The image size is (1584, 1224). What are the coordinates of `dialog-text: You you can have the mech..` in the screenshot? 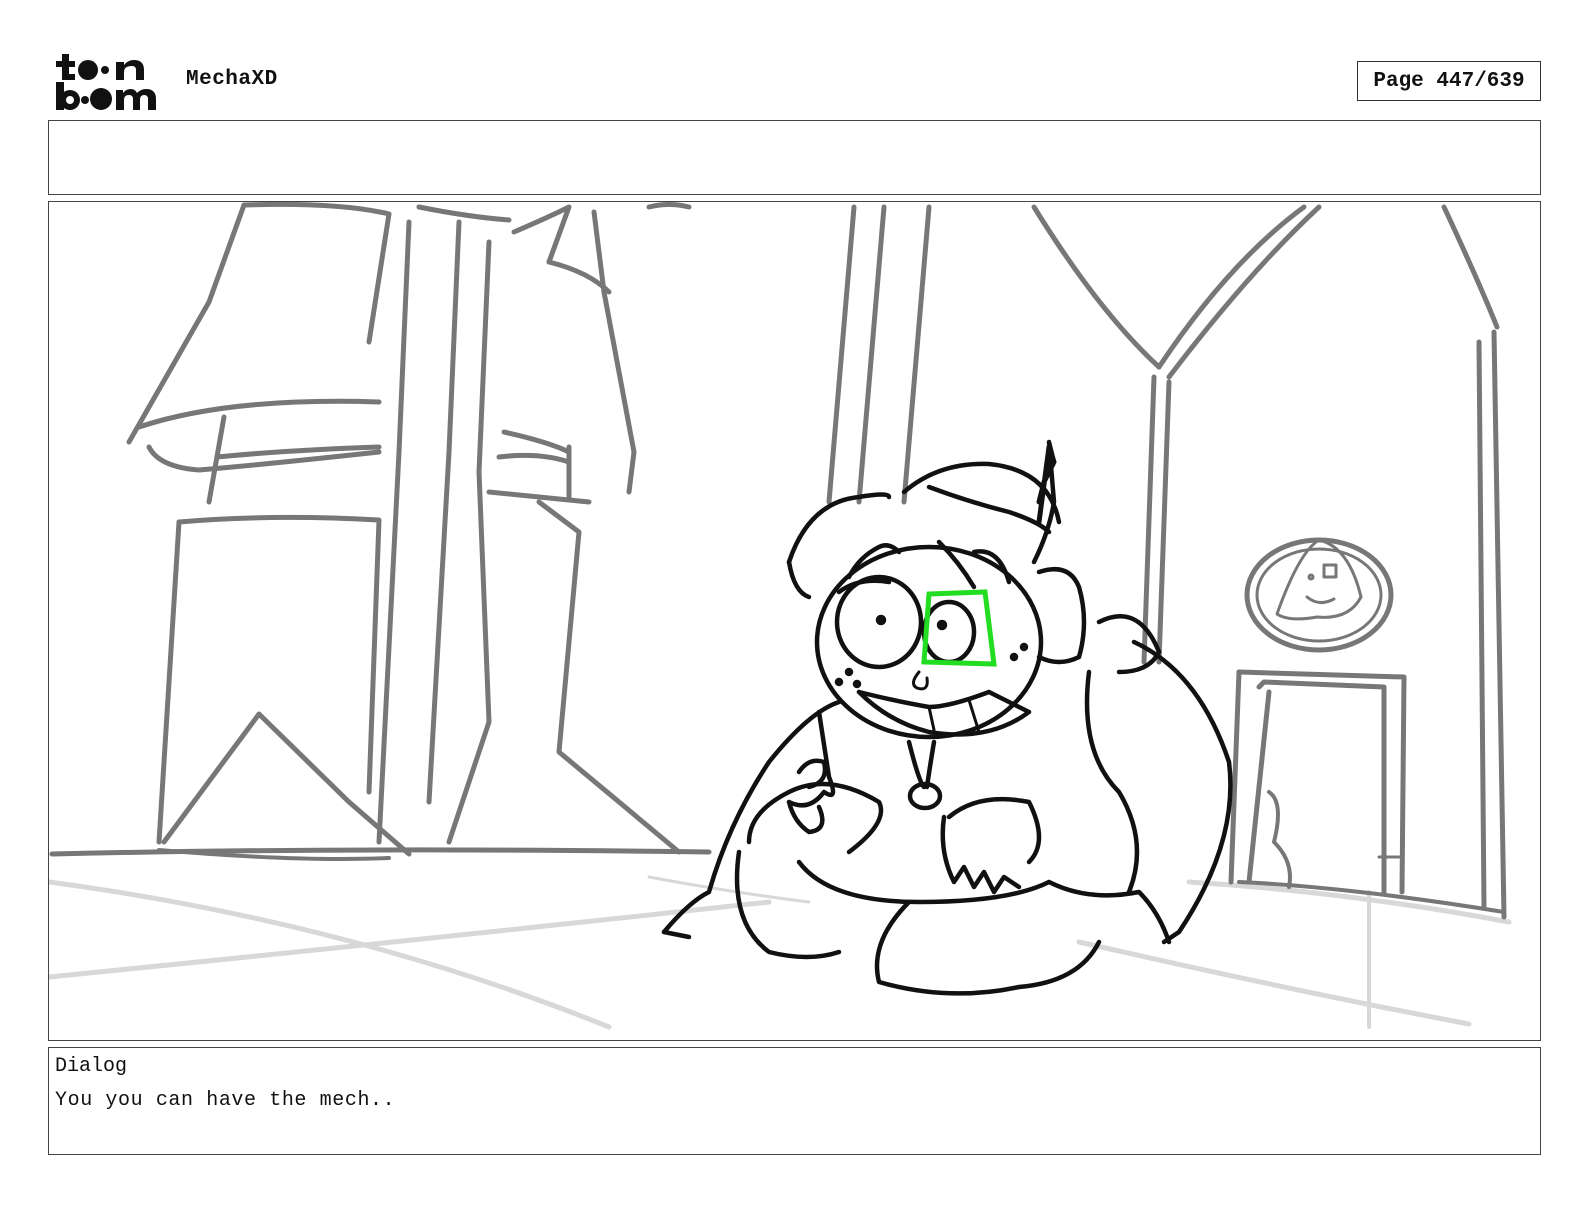 It's located at (225, 1100).